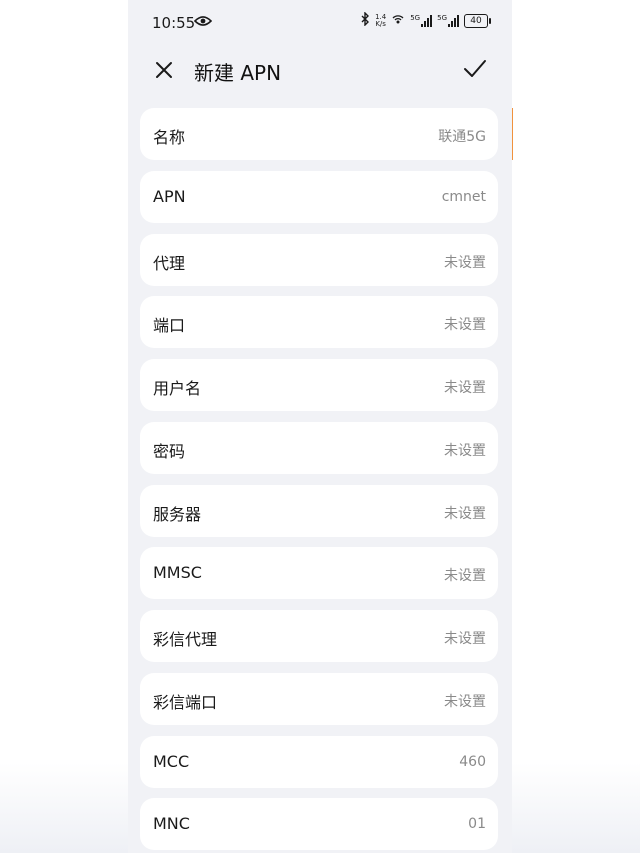 The width and height of the screenshot is (640, 853). I want to click on field-label: MMSC, so click(177, 573).